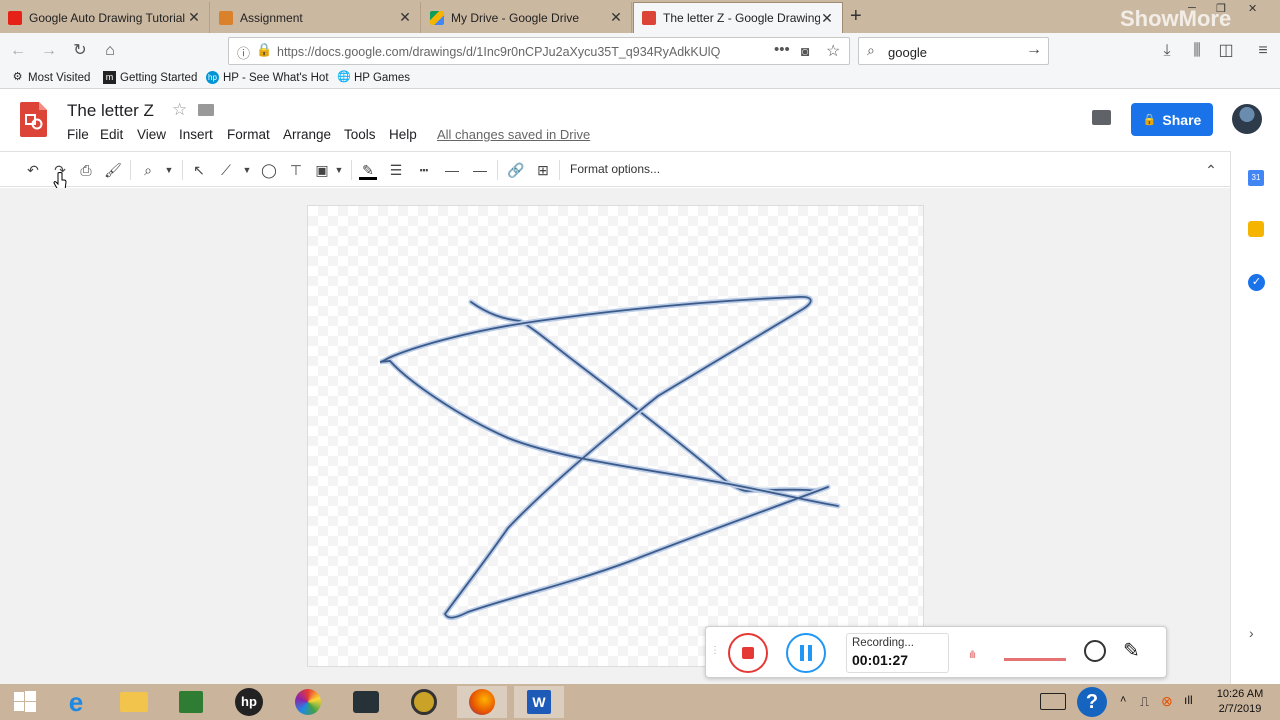  Describe the element at coordinates (51, 77) in the screenshot. I see `bookmark-most-visited: ⚙ Most Visited` at that location.